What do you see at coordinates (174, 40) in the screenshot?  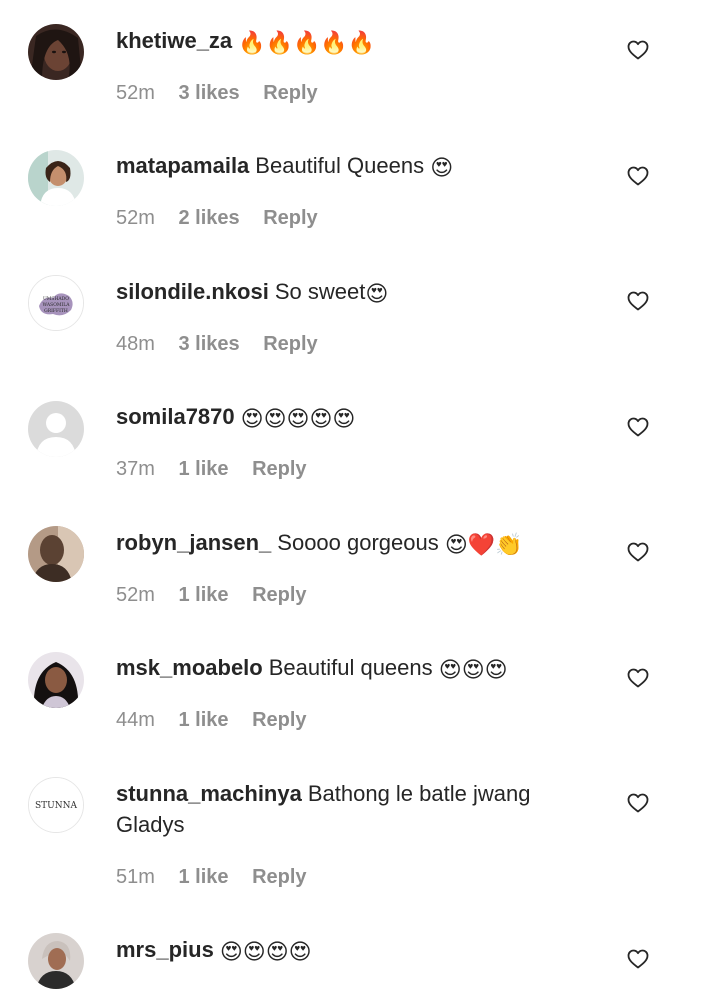 I see `comment-username: khetiwe_za` at bounding box center [174, 40].